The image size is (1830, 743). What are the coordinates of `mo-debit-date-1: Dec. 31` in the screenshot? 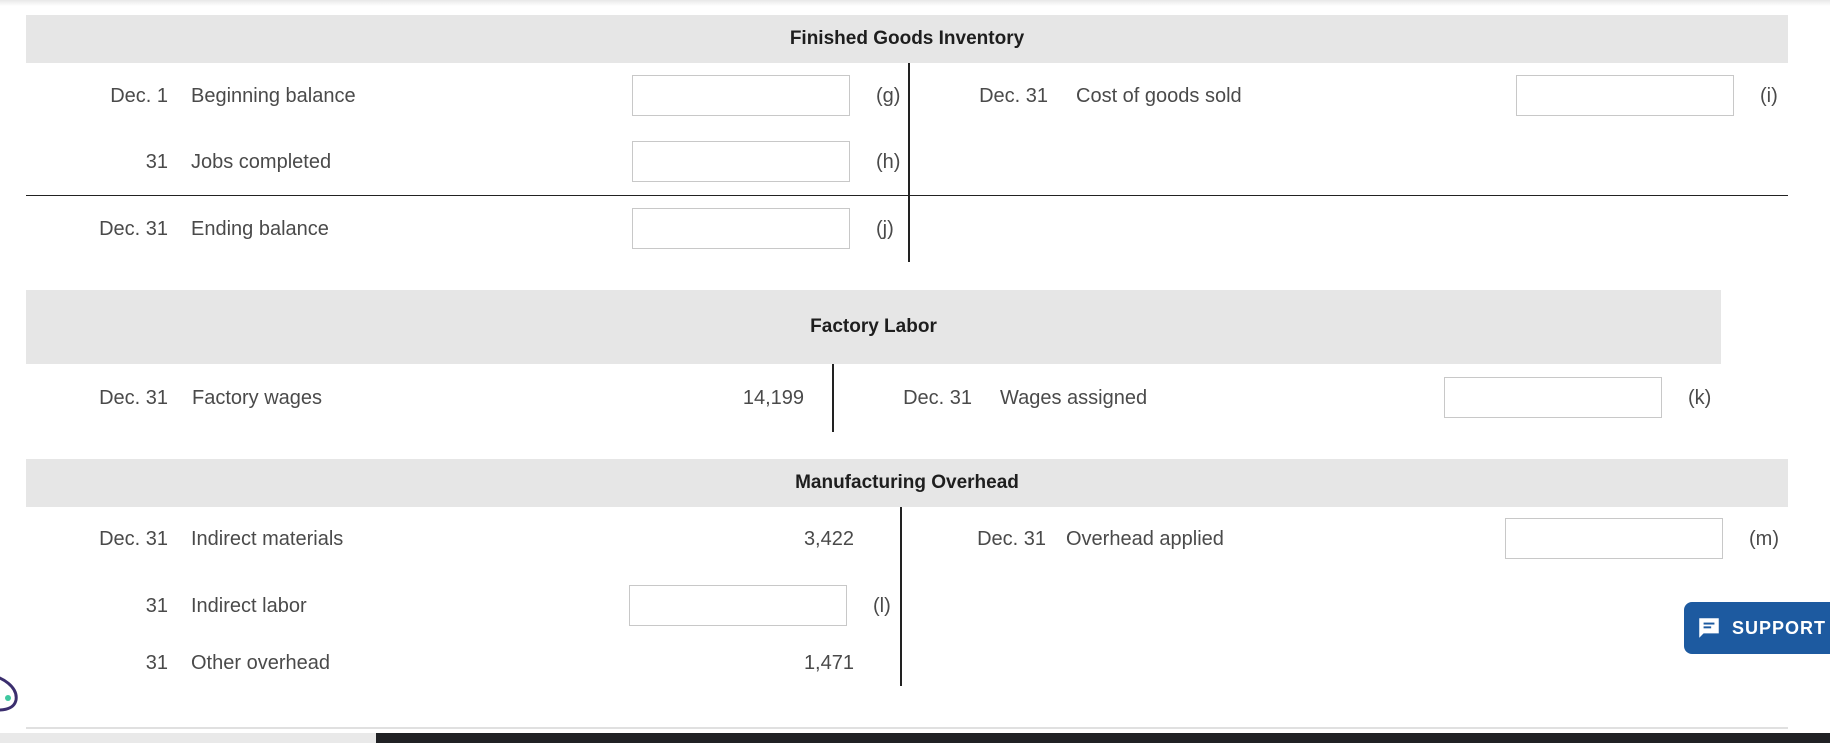 It's located at (133, 539).